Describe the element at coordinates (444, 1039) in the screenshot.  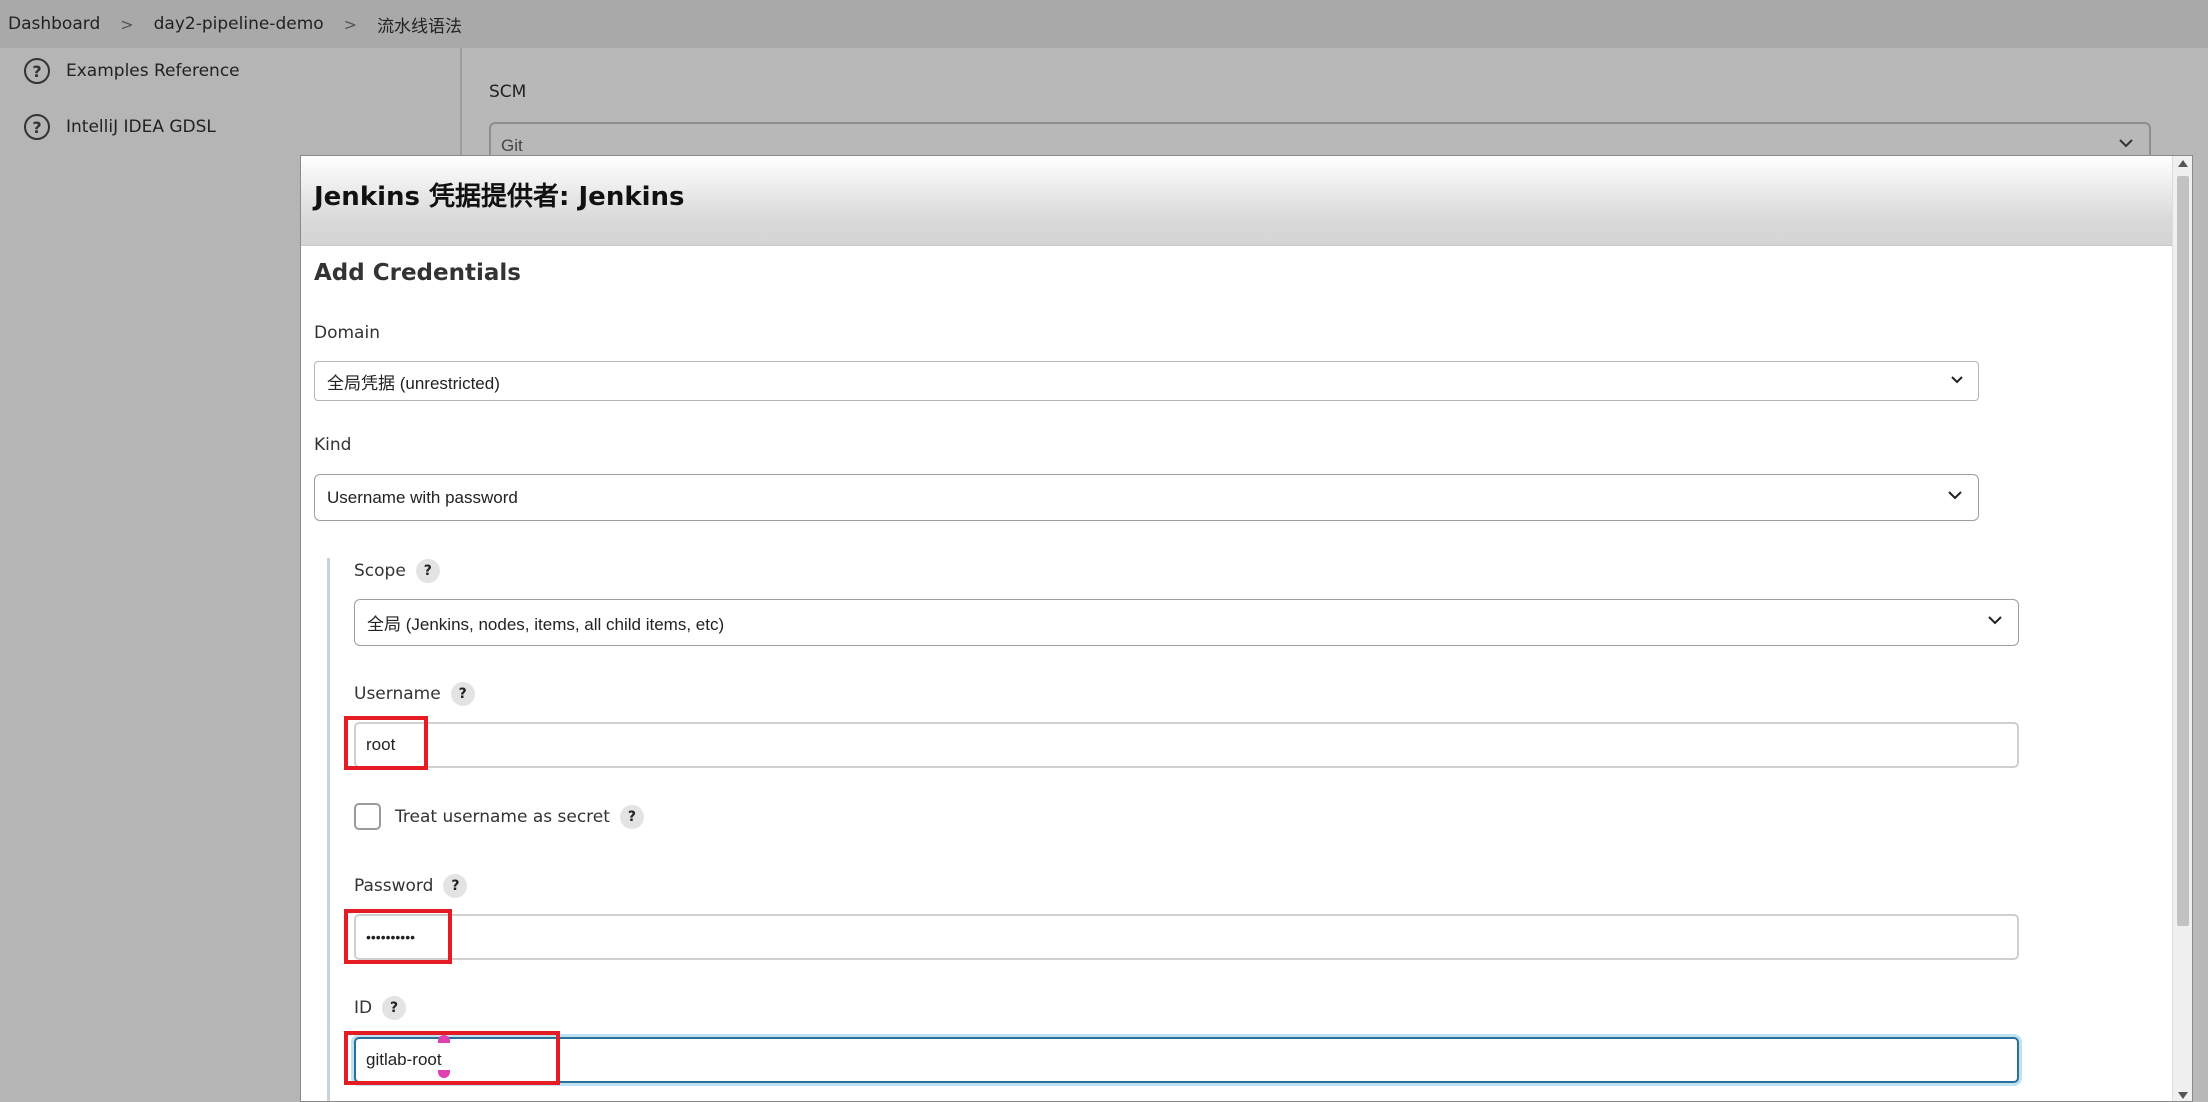
I see `selection-handle-top` at that location.